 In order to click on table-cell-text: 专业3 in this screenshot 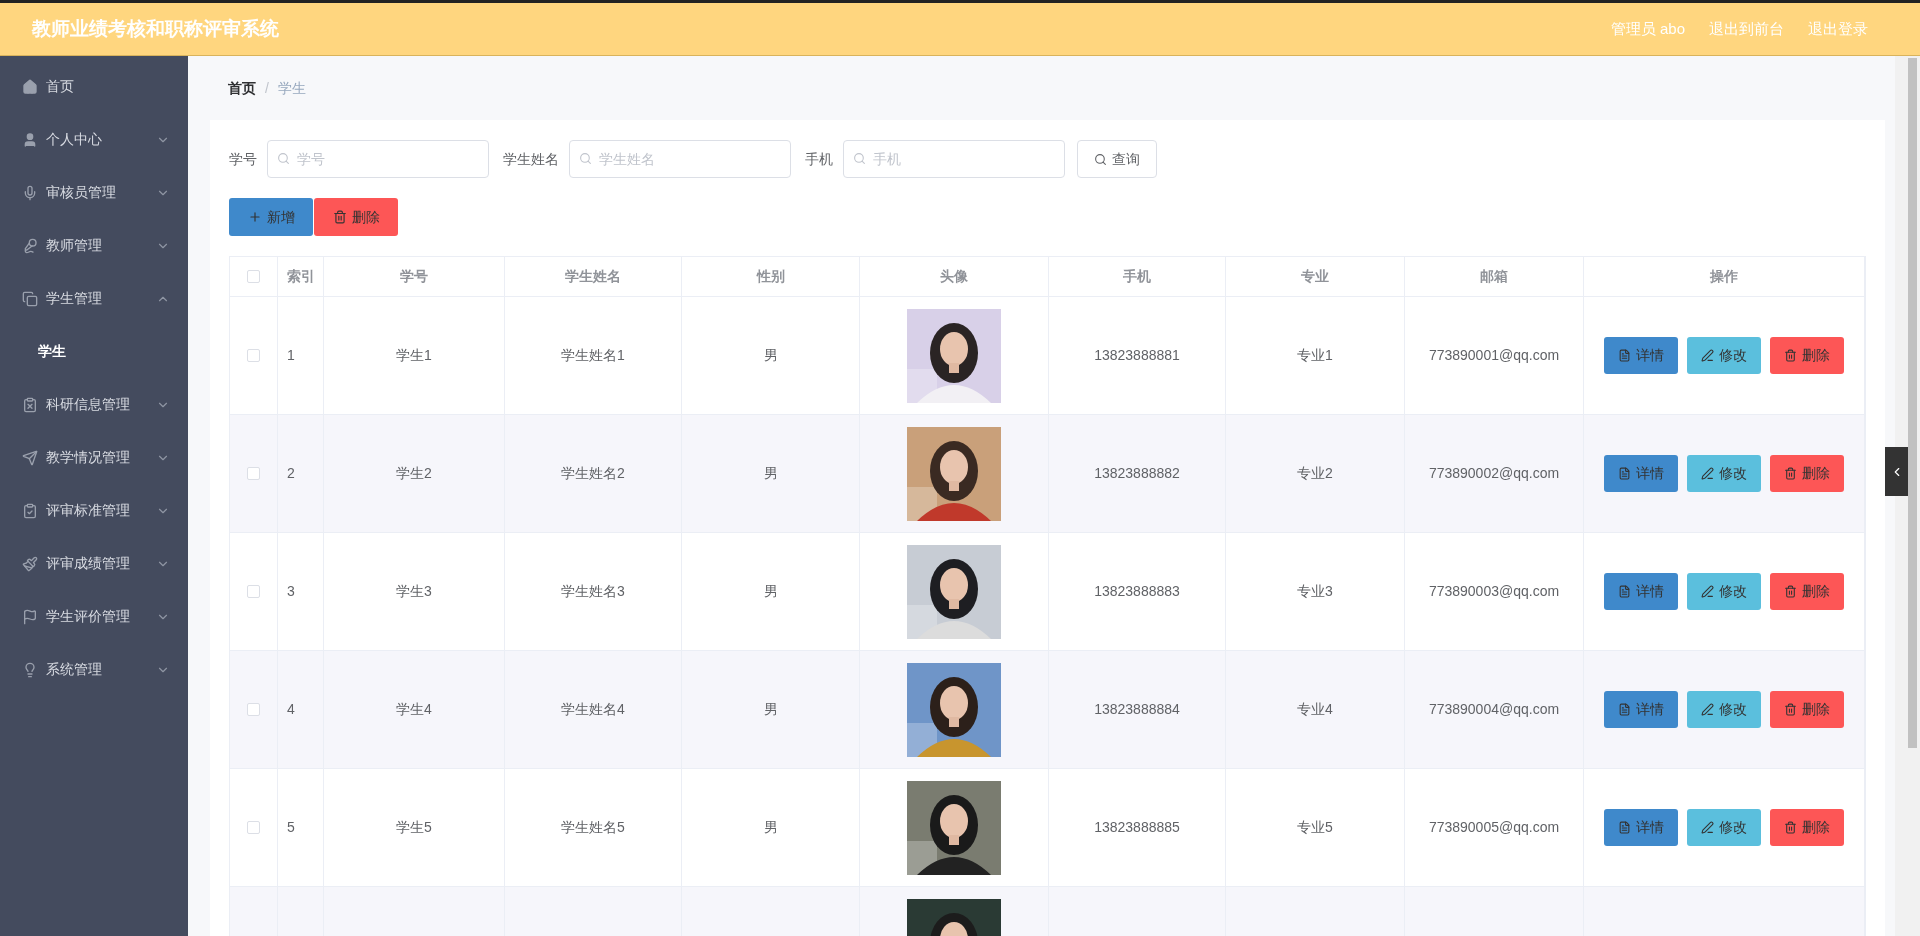, I will do `click(1315, 591)`.